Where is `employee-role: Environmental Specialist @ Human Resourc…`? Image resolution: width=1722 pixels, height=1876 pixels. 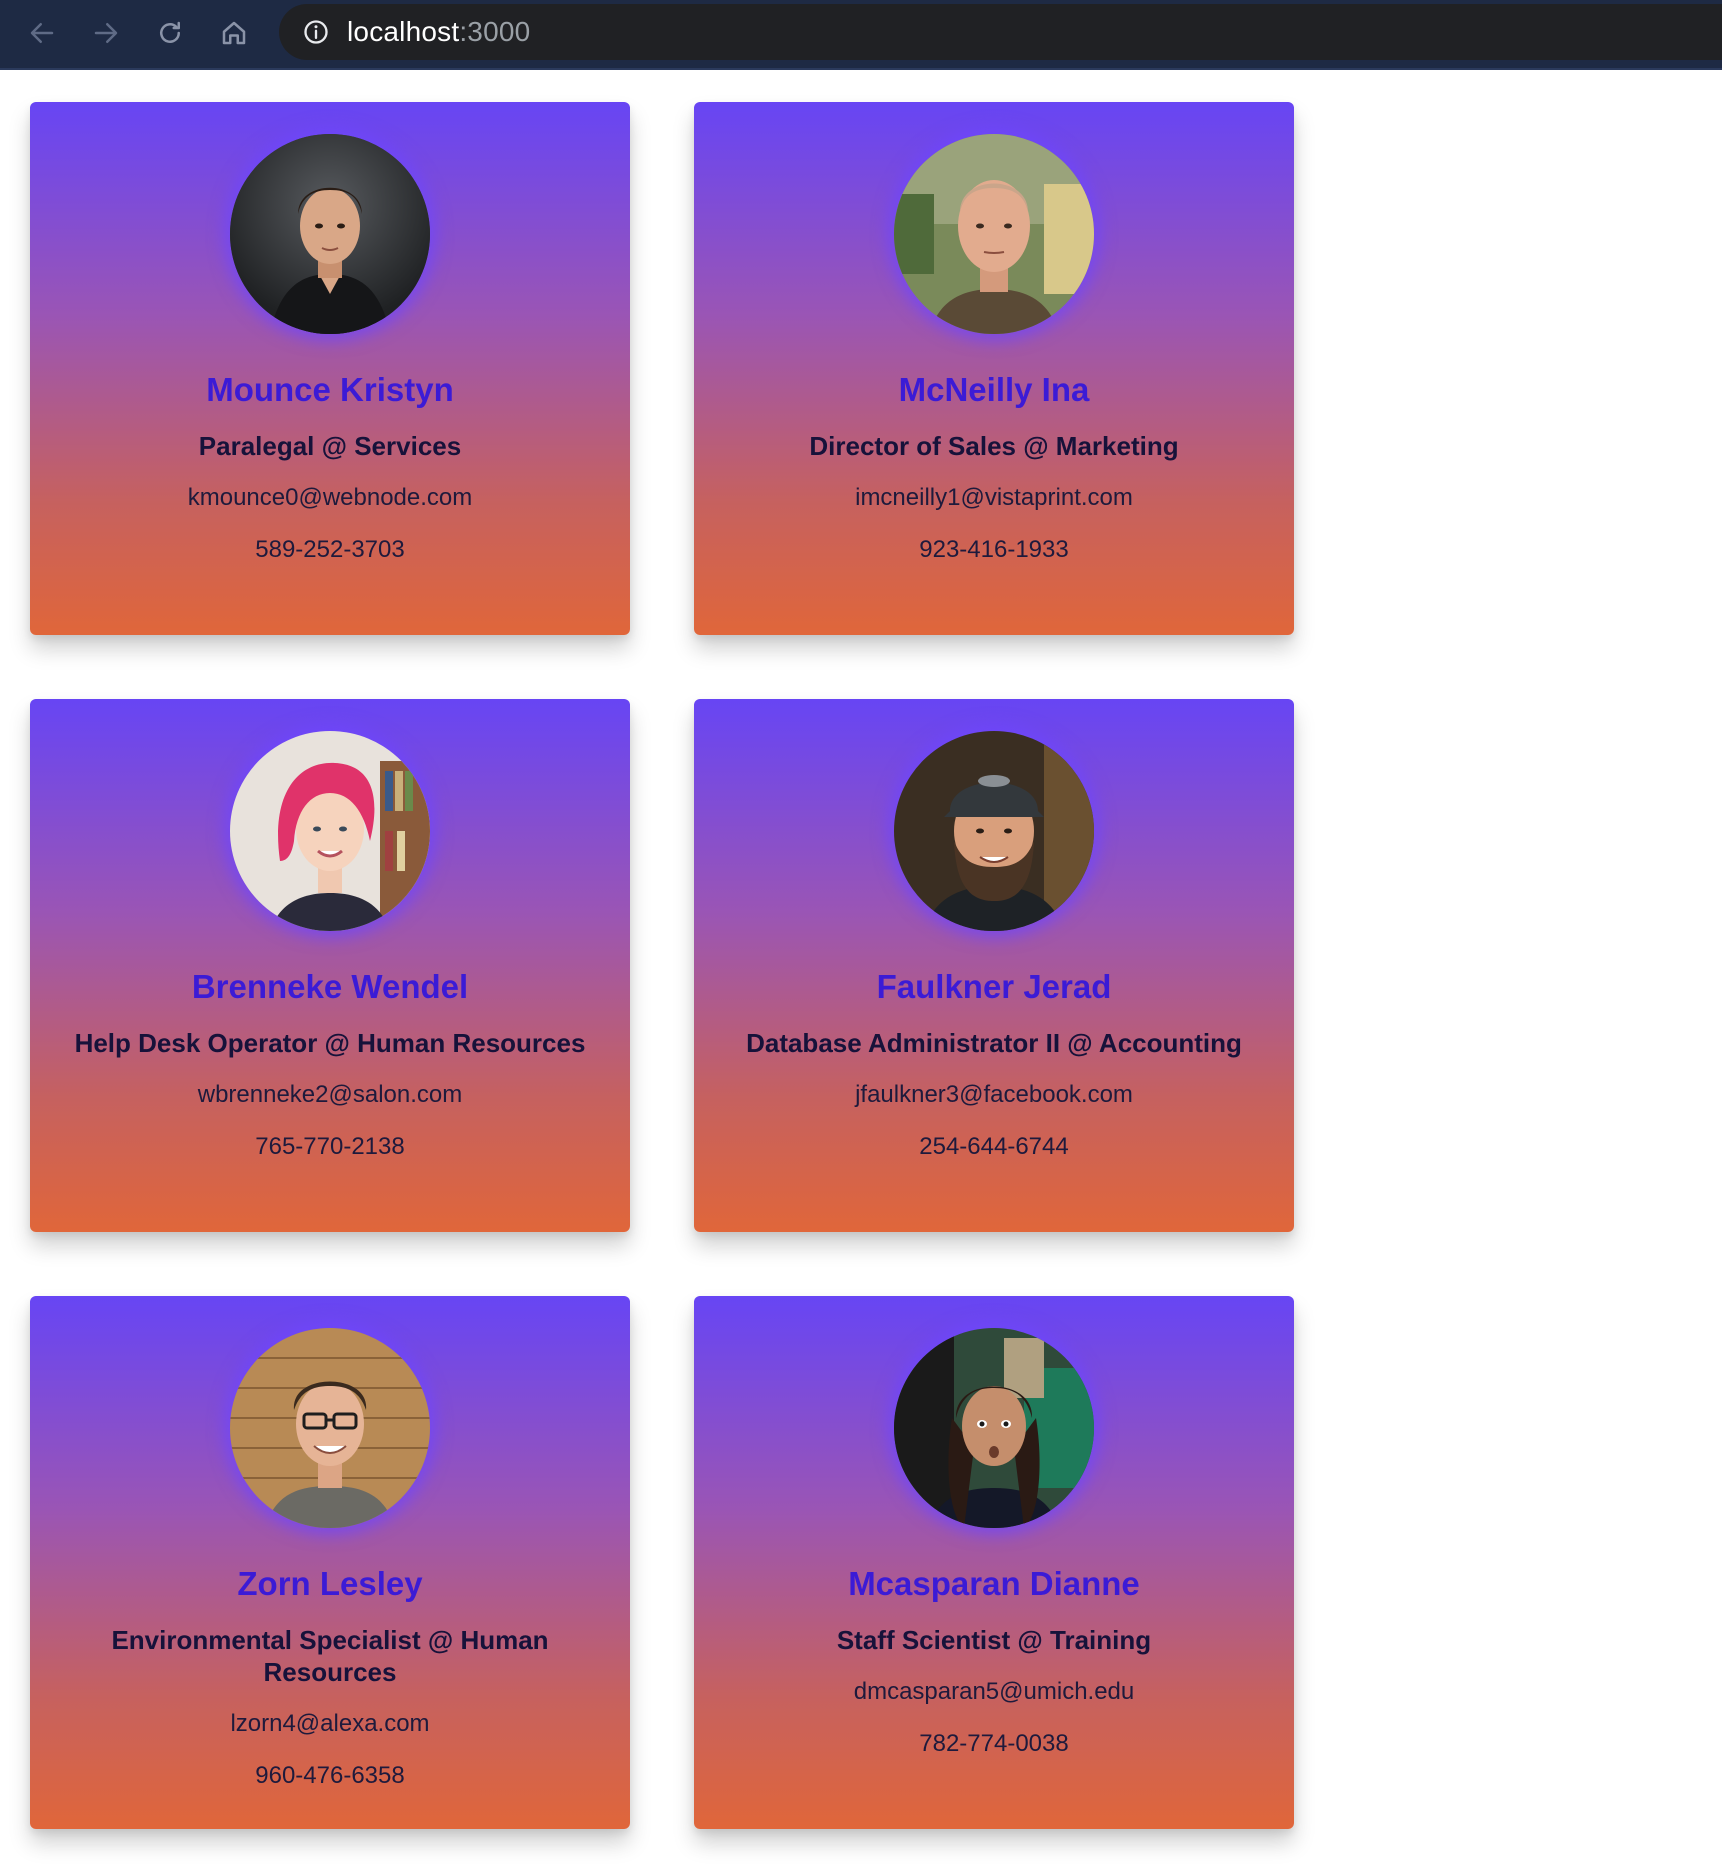
employee-role: Environmental Specialist @ Human Resourc… is located at coordinates (330, 1656).